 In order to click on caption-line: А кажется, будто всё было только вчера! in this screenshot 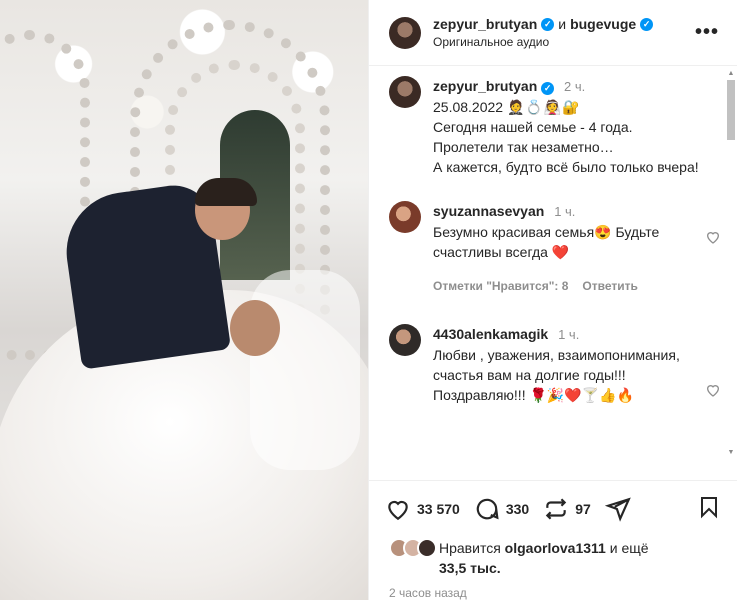, I will do `click(566, 167)`.